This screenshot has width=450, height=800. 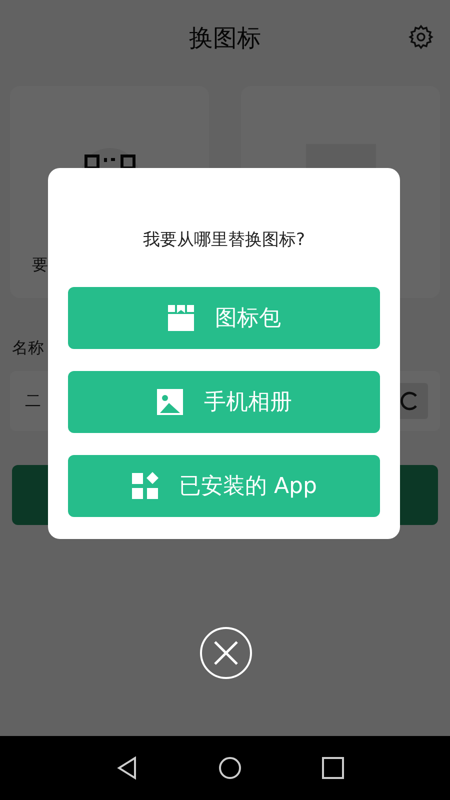 What do you see at coordinates (225, 38) in the screenshot?
I see `page-title: 换图标` at bounding box center [225, 38].